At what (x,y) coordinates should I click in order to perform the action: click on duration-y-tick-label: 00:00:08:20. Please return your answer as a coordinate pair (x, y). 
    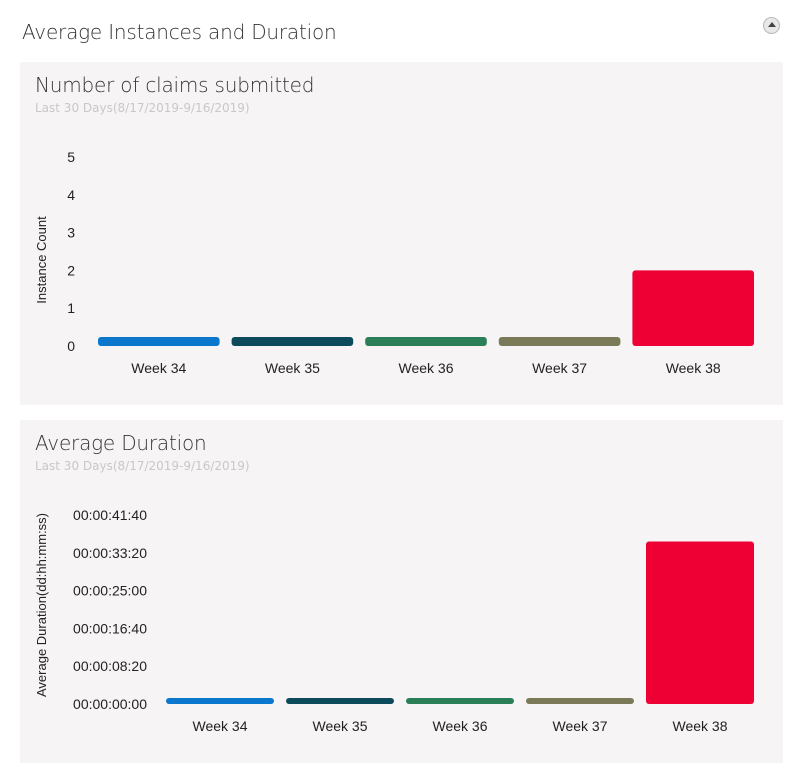
    Looking at the image, I should click on (110, 666).